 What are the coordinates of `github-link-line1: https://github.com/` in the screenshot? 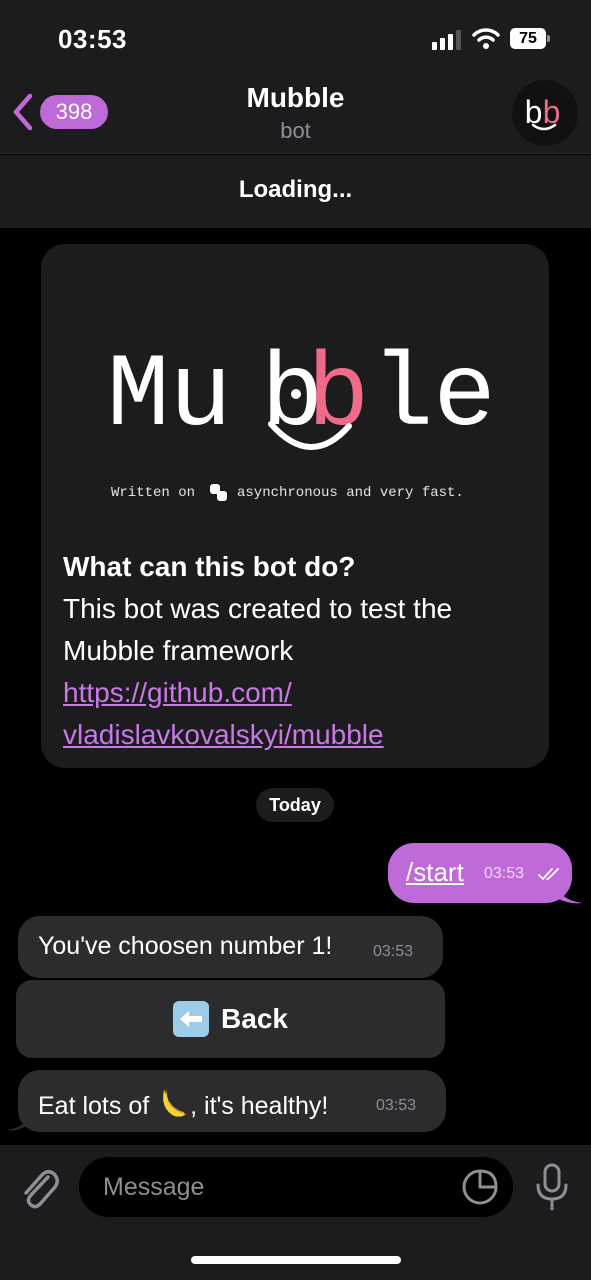 It's located at (298, 693).